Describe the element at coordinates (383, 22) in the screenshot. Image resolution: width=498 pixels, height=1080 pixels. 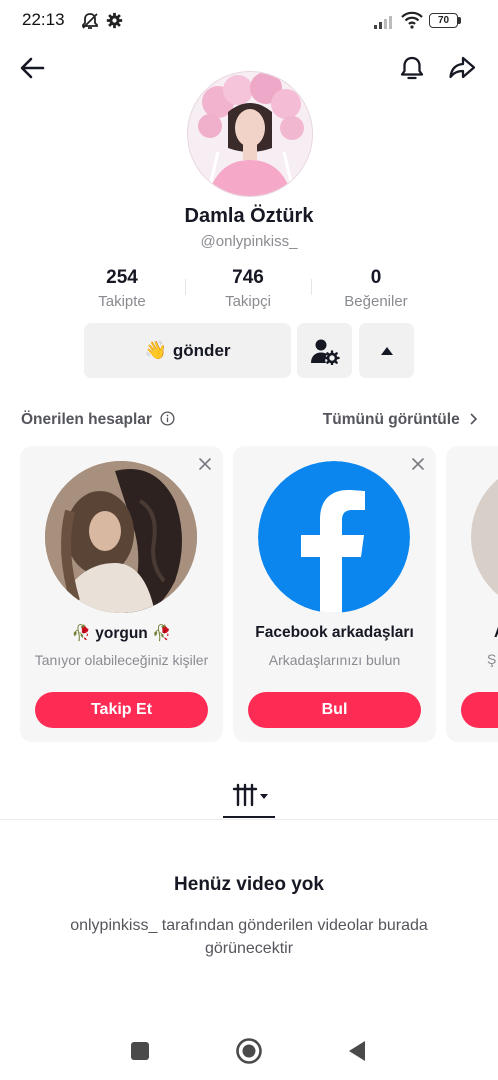
I see `signal-icon` at that location.